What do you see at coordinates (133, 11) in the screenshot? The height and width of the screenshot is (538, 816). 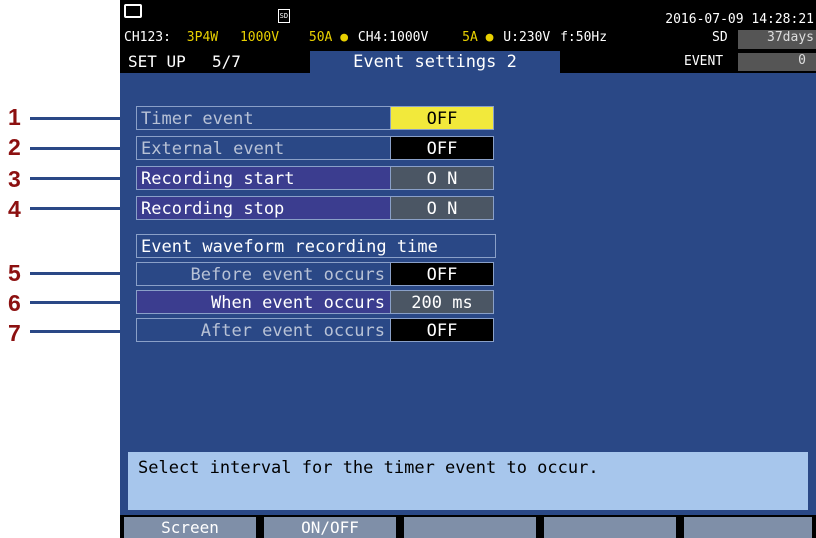 I see `plug-icon` at bounding box center [133, 11].